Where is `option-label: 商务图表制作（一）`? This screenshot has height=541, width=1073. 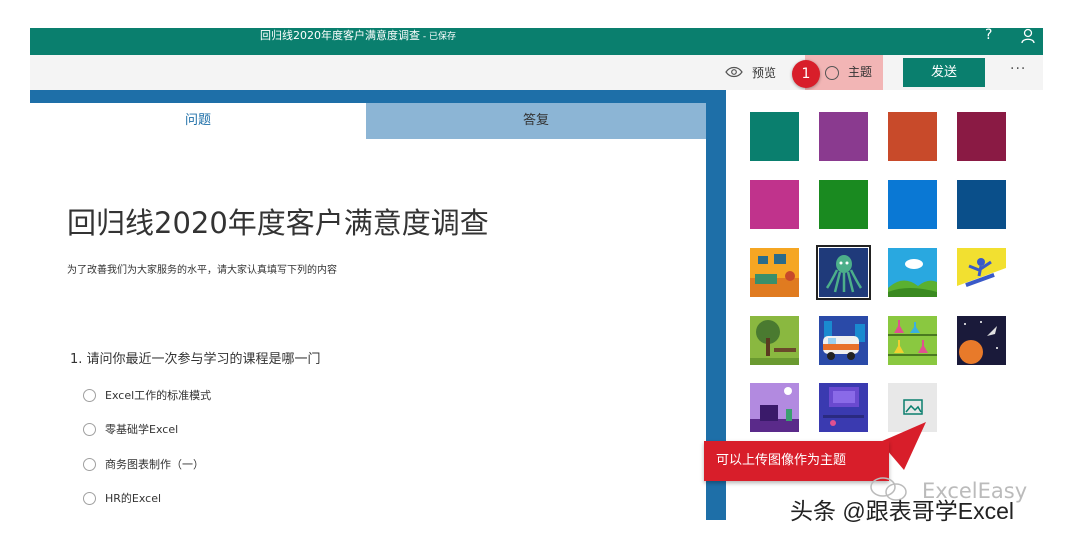 option-label: 商务图表制作（一） is located at coordinates (154, 464).